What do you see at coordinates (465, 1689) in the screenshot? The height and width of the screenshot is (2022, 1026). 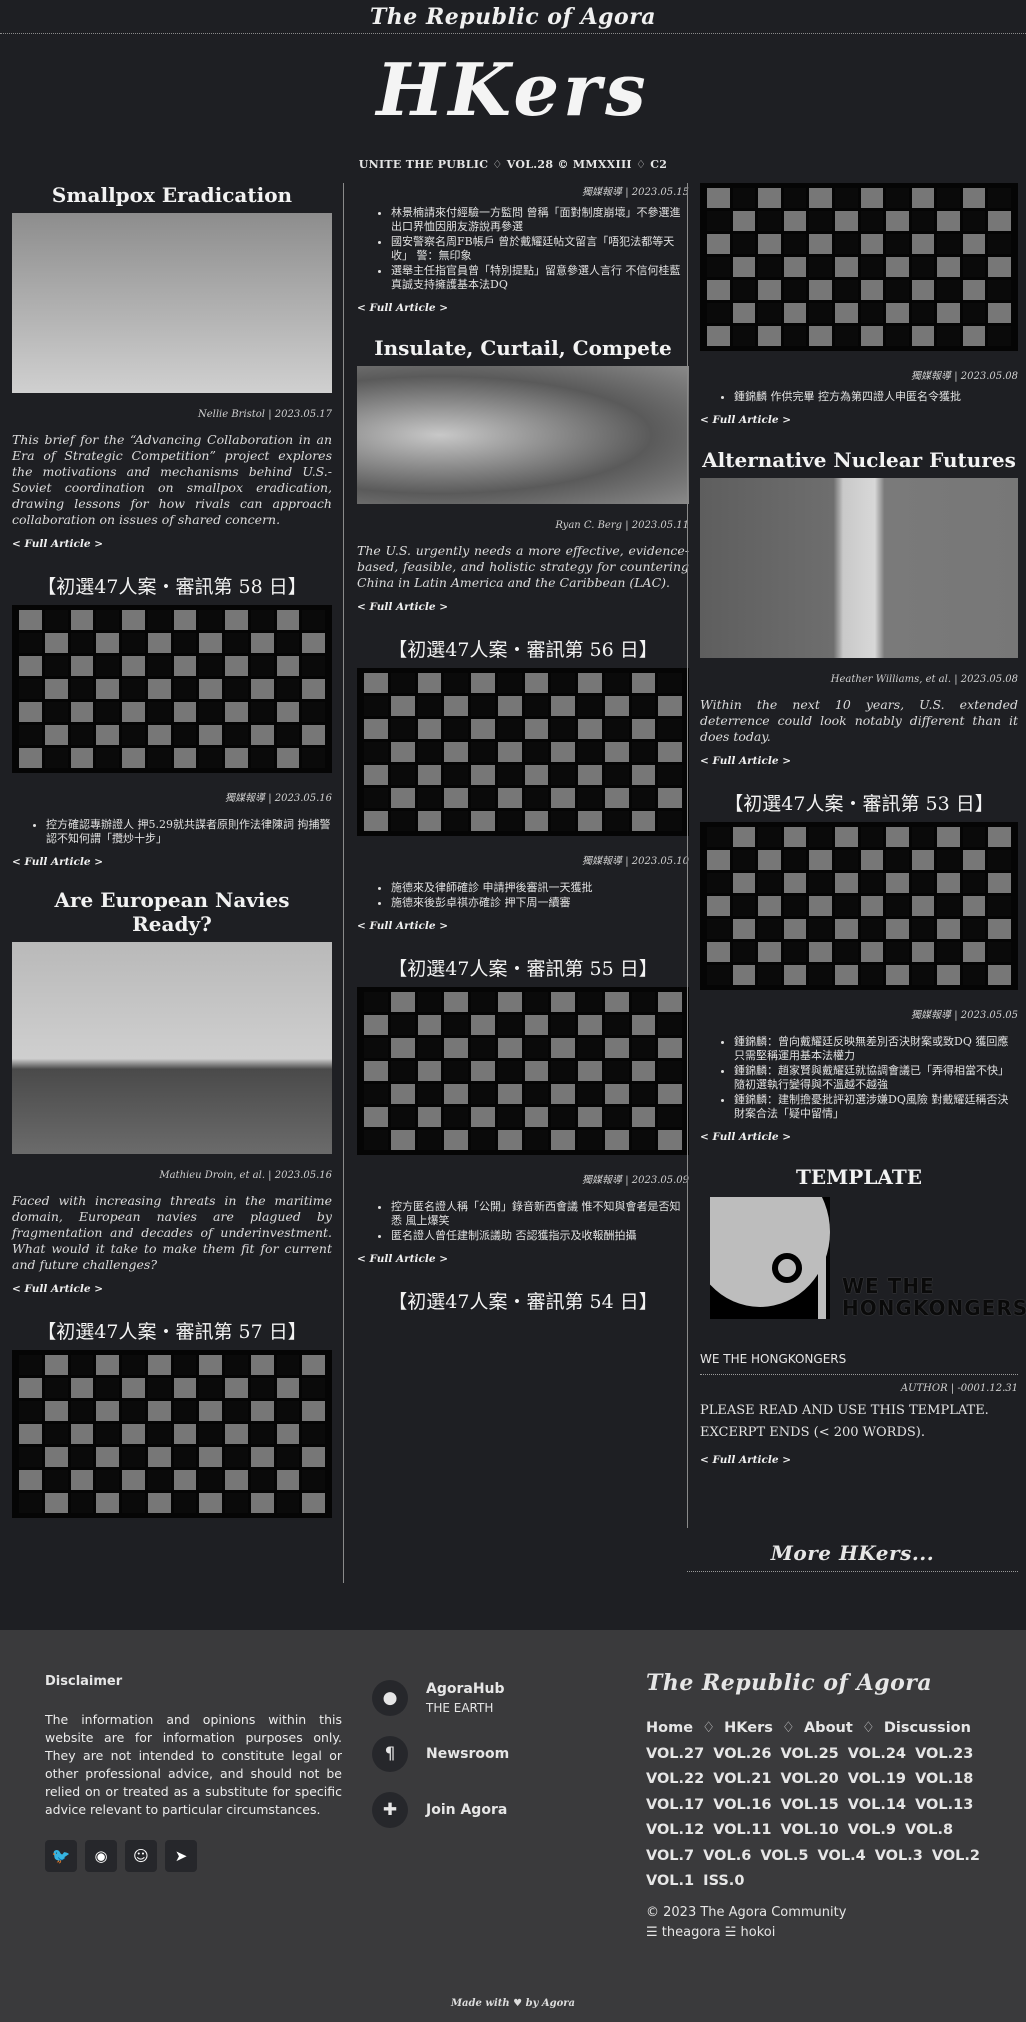 I see `link-title: AgoraHub` at bounding box center [465, 1689].